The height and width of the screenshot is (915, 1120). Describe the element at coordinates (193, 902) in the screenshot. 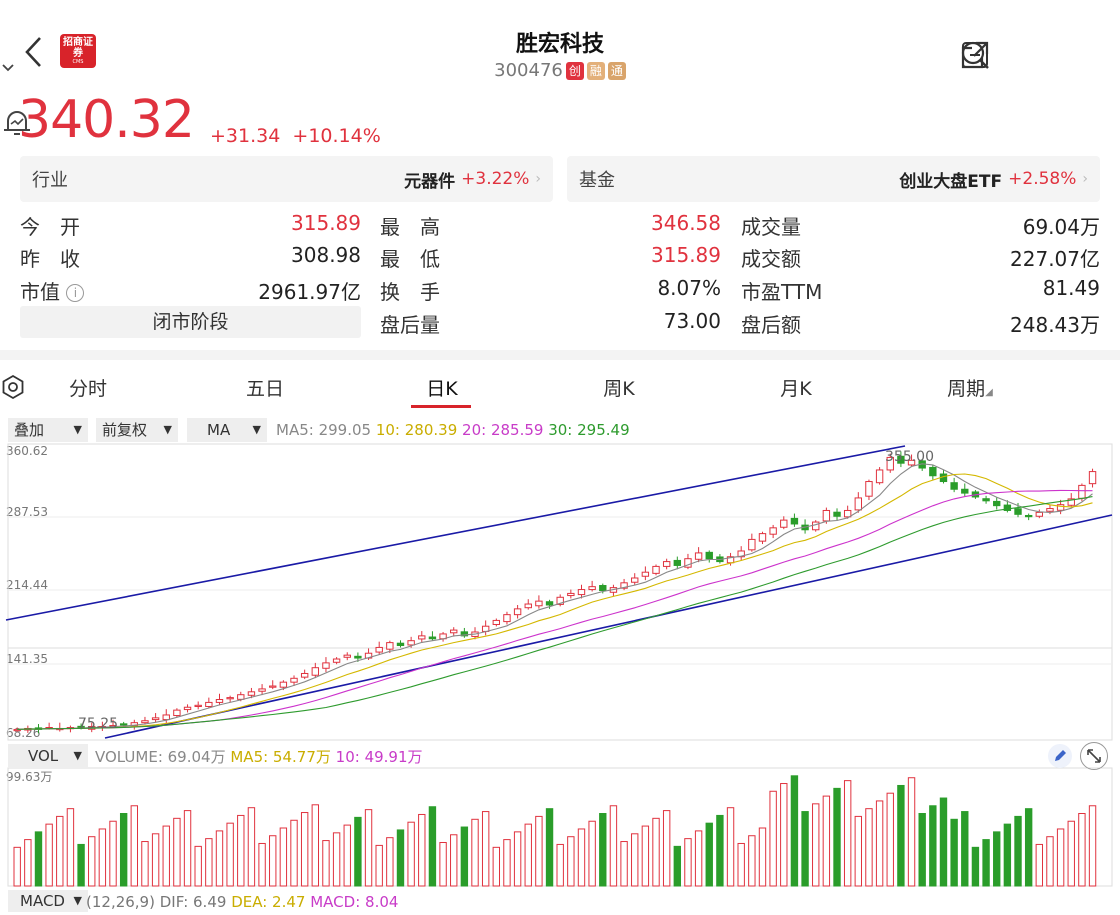

I see `macd-dif: DIF: 6.49` at that location.